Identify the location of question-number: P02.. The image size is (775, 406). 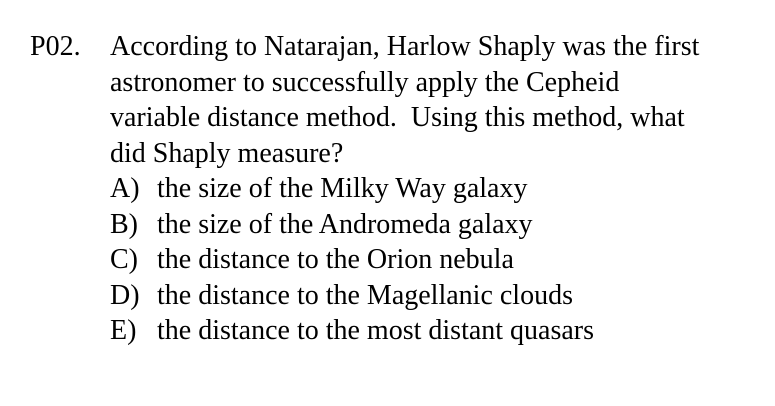
(55, 46).